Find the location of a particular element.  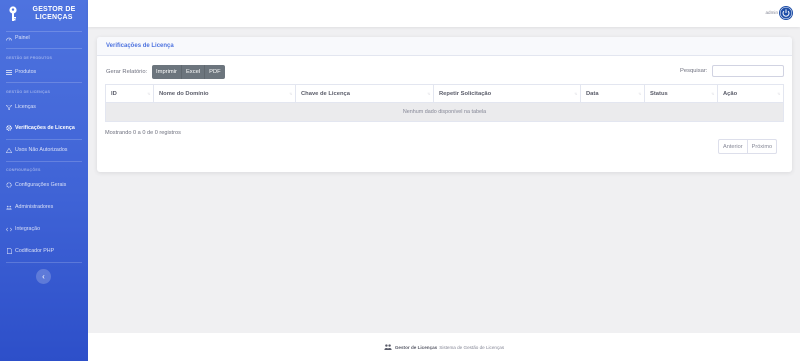

sidebar-item-label: Produtos is located at coordinates (26, 72).